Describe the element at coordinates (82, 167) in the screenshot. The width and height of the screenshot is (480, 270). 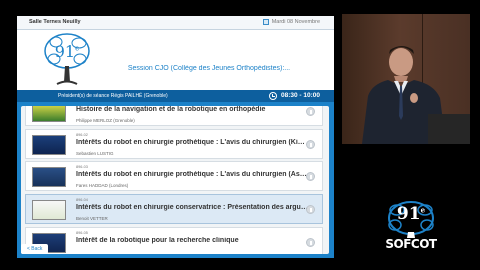
I see `talk-code: 896-03` at that location.